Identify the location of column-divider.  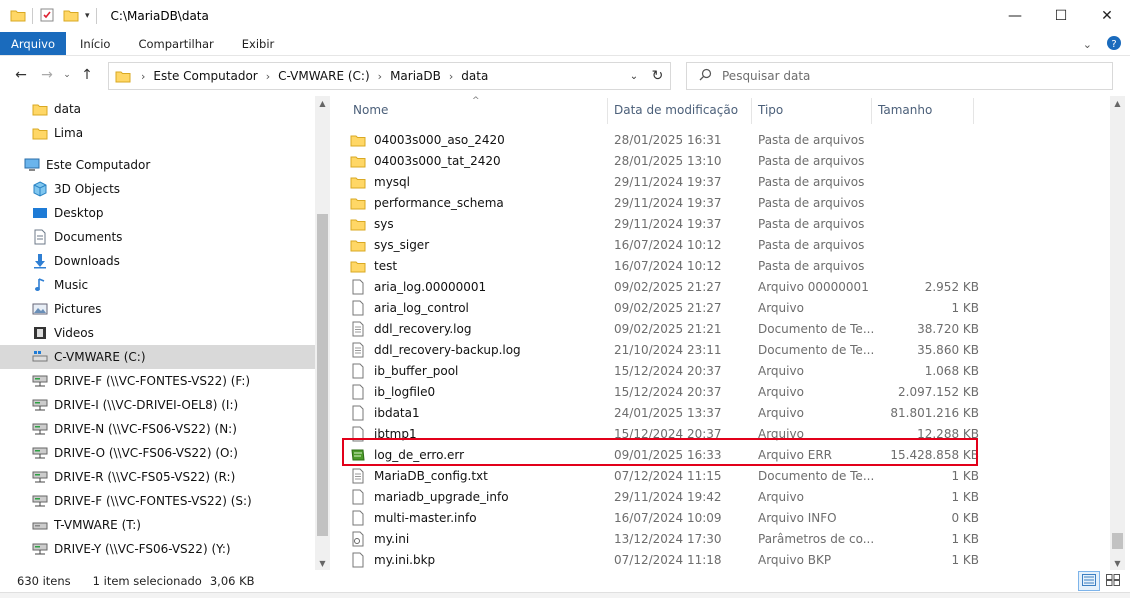
(973, 111).